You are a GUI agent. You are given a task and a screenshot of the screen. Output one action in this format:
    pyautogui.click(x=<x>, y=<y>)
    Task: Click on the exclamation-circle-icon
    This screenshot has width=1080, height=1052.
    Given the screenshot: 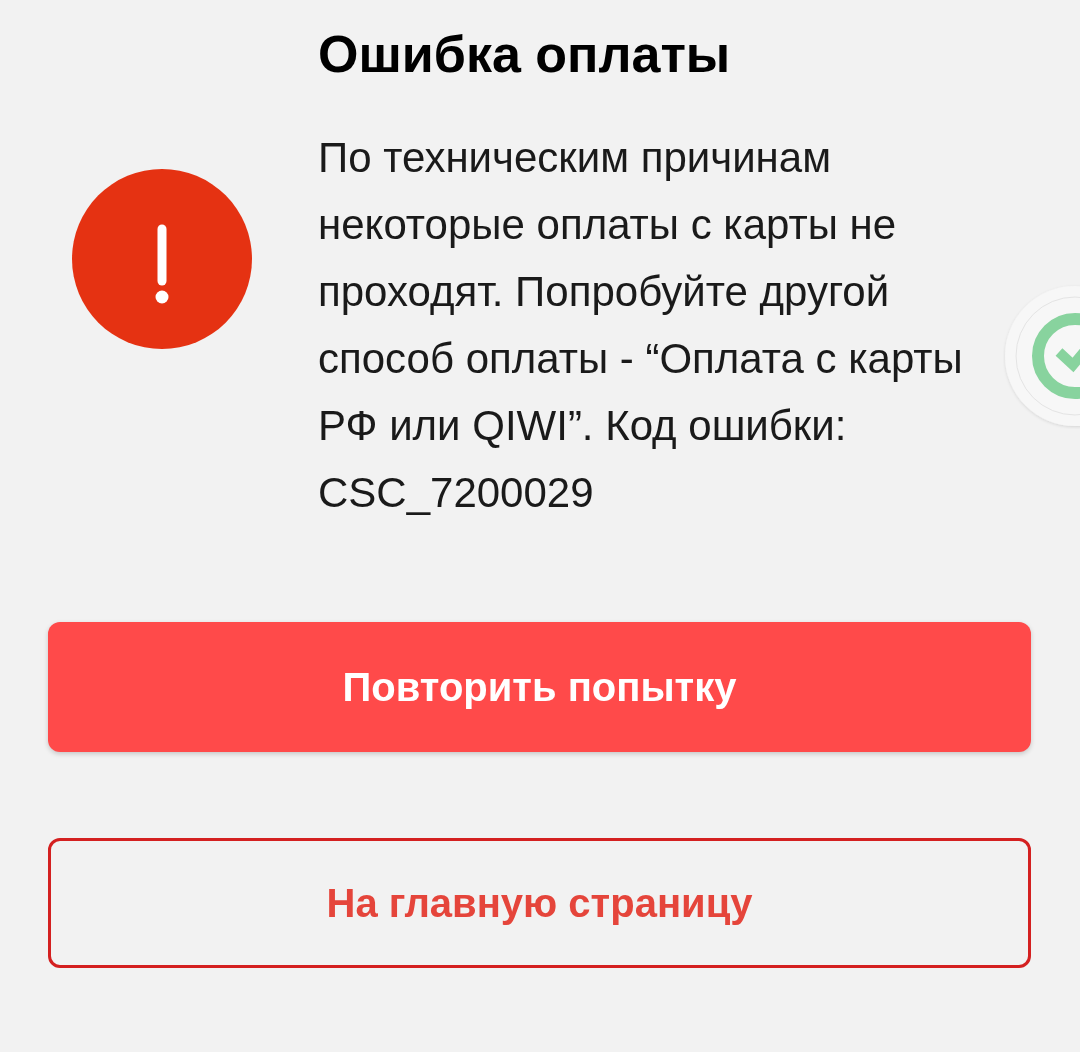 What is the action you would take?
    pyautogui.click(x=162, y=259)
    